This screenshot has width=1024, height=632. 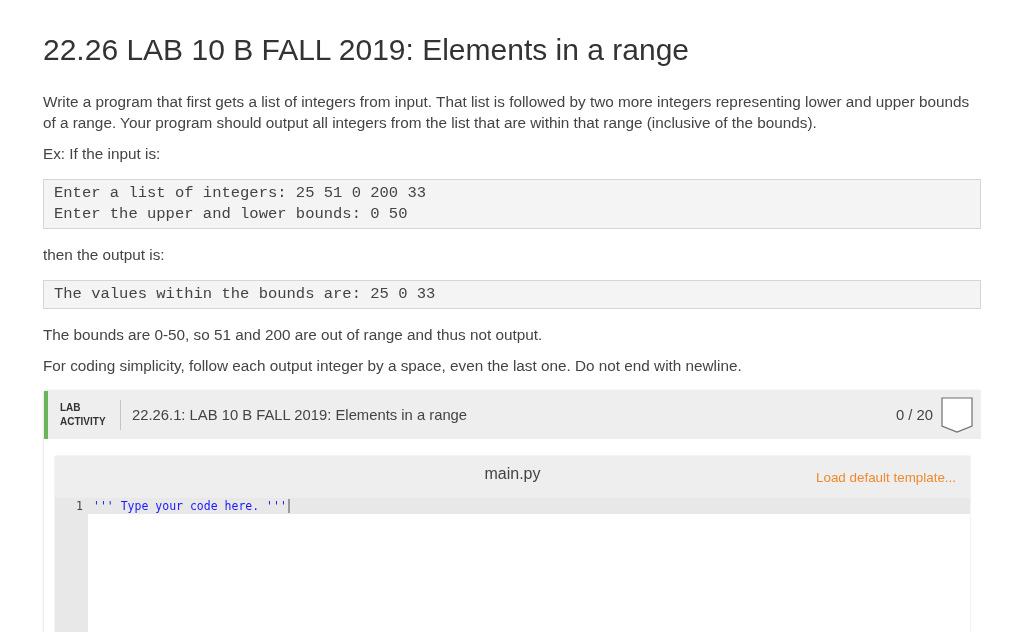 I want to click on code-sample: The values within the bounds are: 25 0 33, so click(x=512, y=294).